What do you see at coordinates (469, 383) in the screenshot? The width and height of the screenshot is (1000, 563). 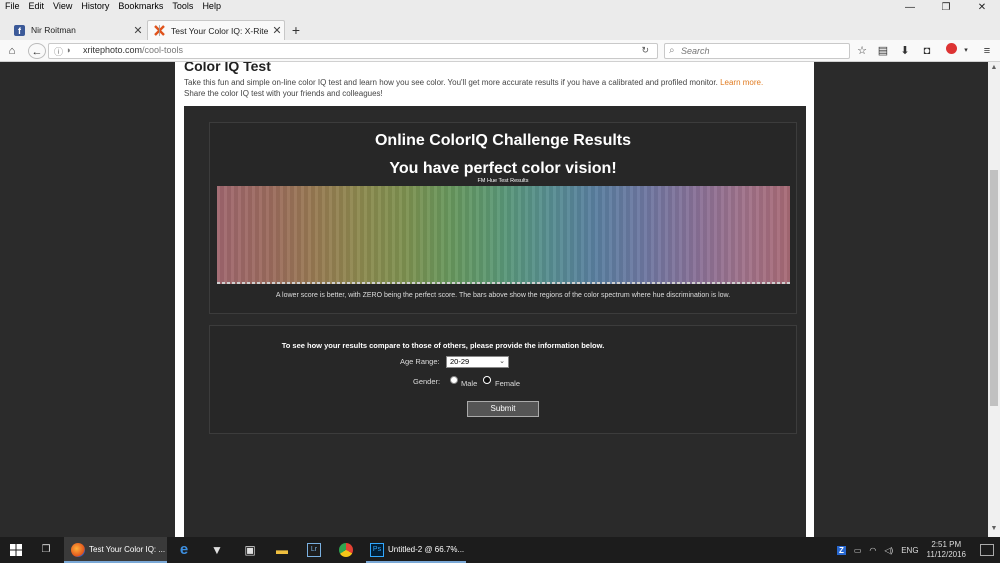 I see `gender-male-label: Male` at bounding box center [469, 383].